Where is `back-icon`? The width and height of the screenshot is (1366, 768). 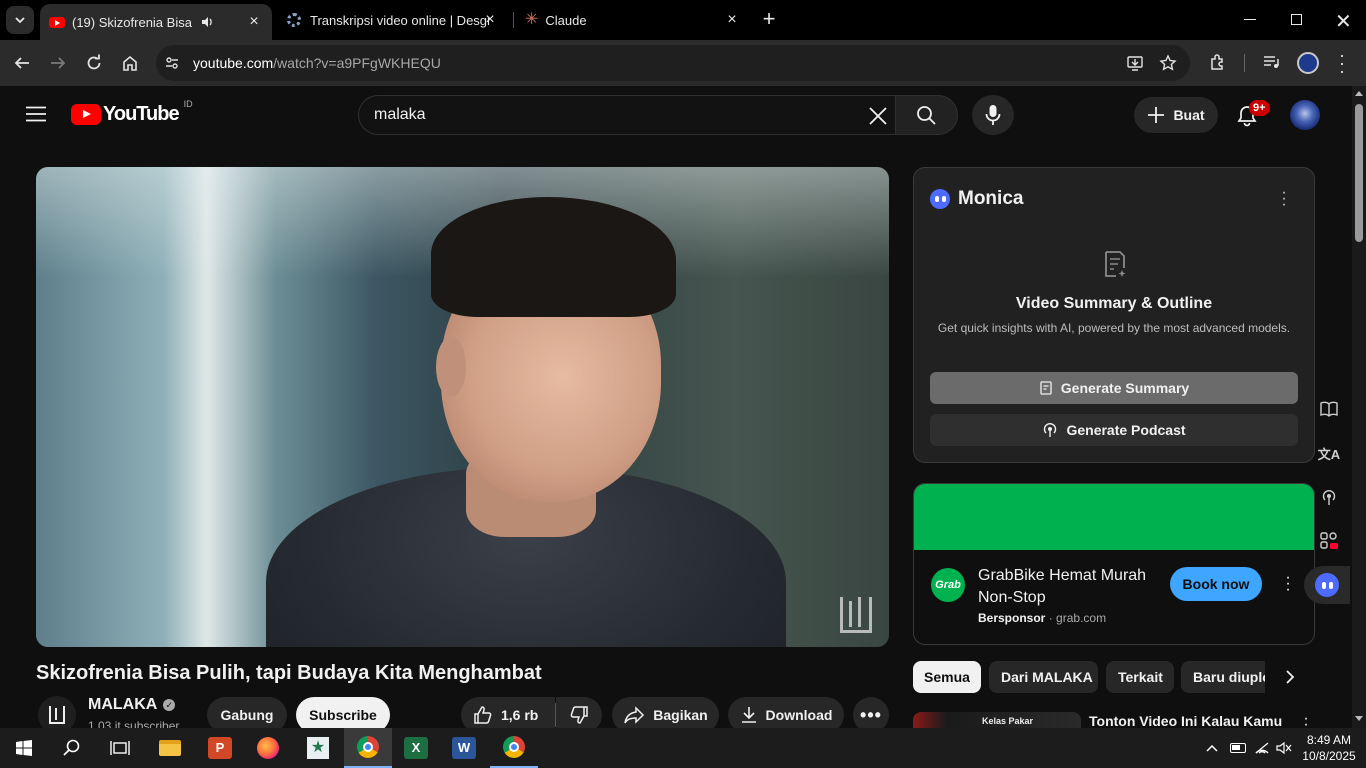
back-icon is located at coordinates (22, 63).